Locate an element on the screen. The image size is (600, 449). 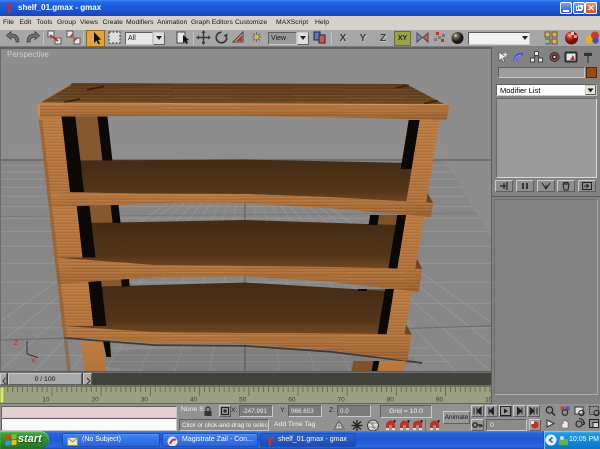
svg-text: 60 is located at coordinates (292, 400).